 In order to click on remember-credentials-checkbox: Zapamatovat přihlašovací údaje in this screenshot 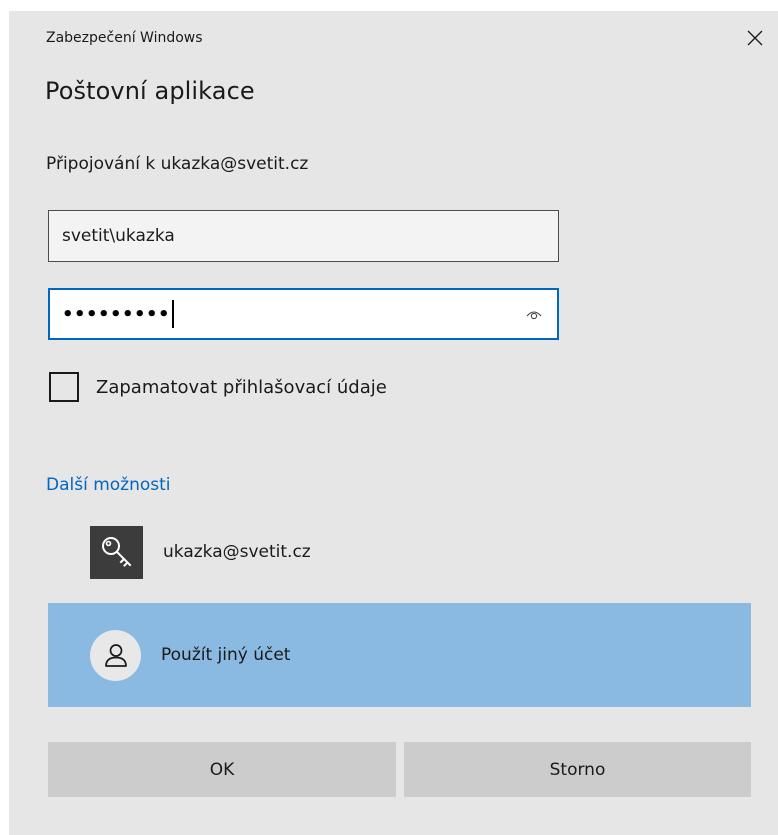, I will do `click(218, 387)`.